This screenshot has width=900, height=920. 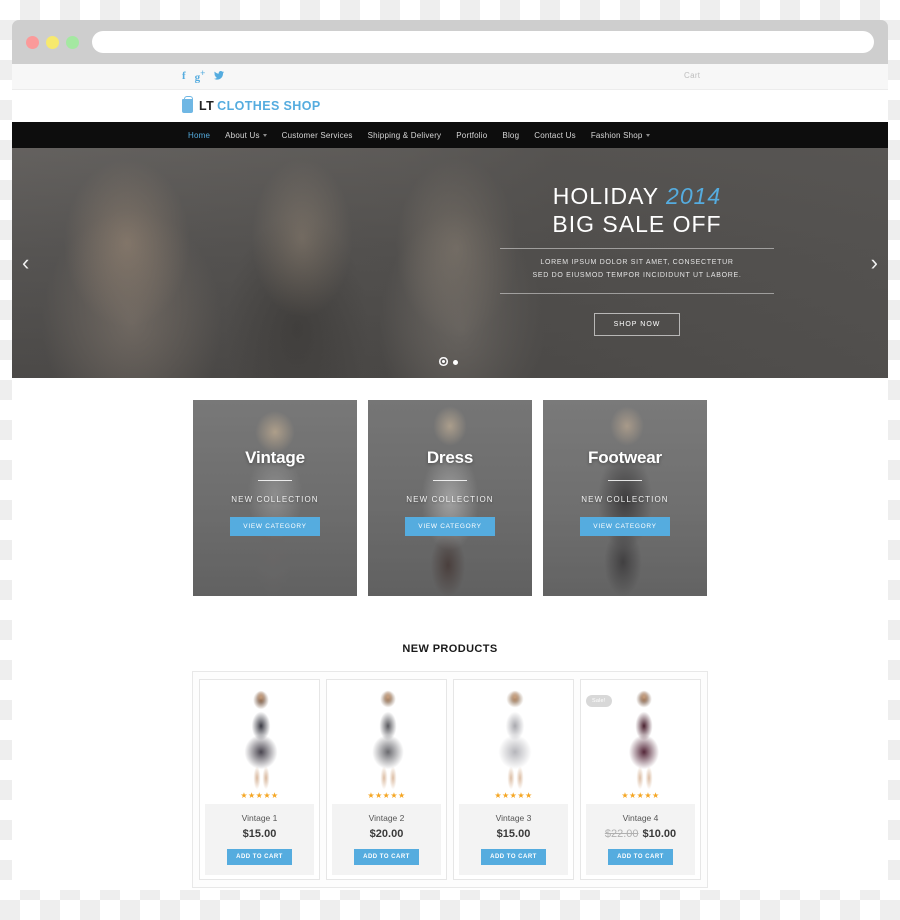 I want to click on product-card: ★★★★★ Vintage 1 $15.00 ADD TO CART, so click(x=259, y=779).